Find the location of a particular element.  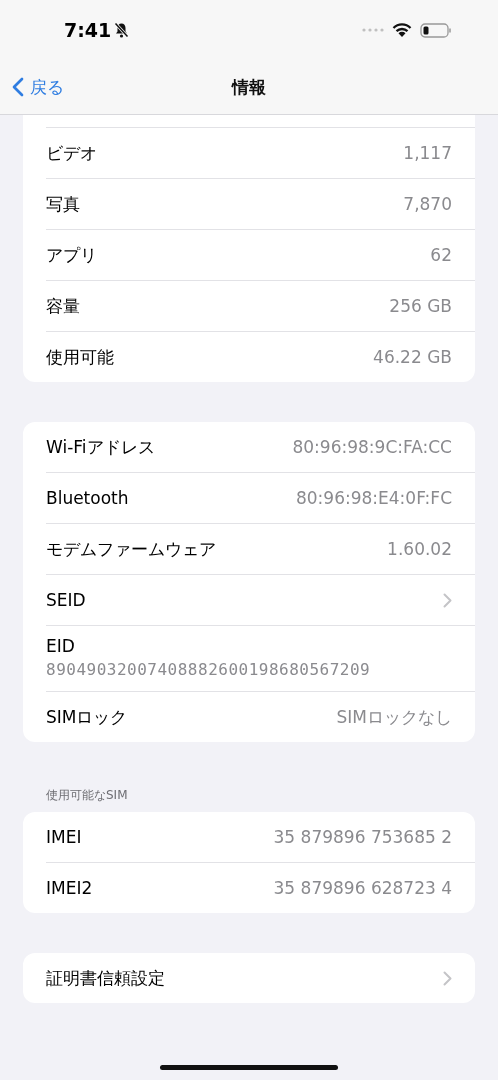

row-label: SEID is located at coordinates (66, 600).